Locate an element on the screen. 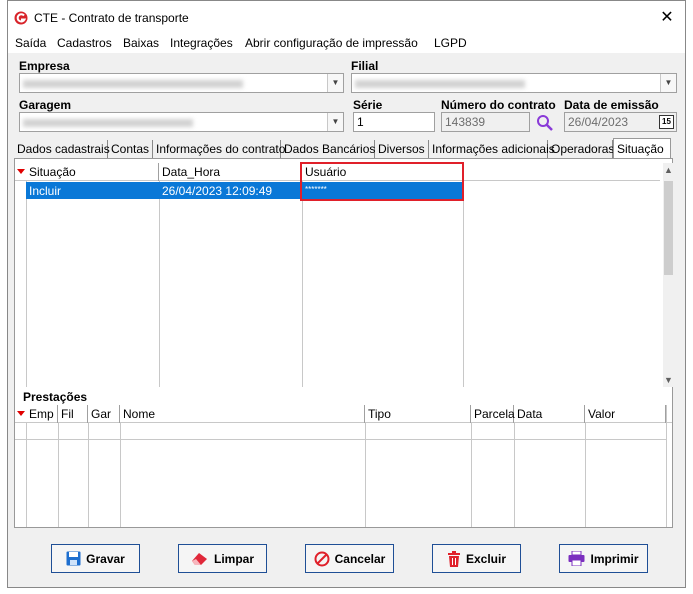 This screenshot has height=594, width=693. serie-input: 1 is located at coordinates (394, 122).